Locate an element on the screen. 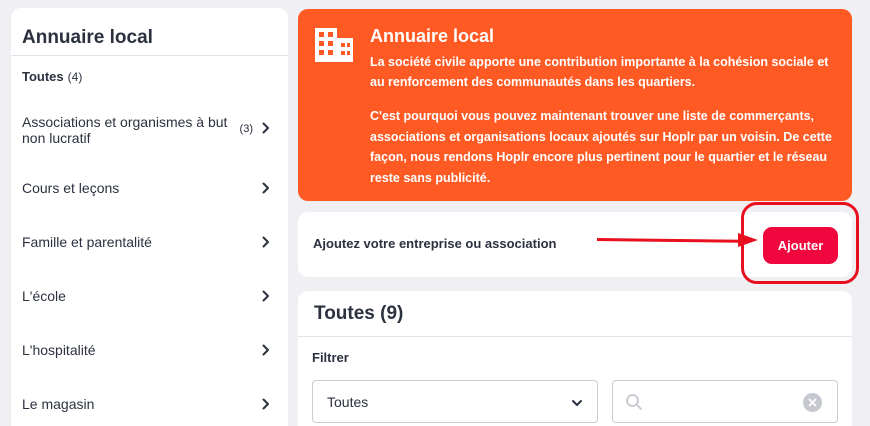  search-icon is located at coordinates (634, 404).